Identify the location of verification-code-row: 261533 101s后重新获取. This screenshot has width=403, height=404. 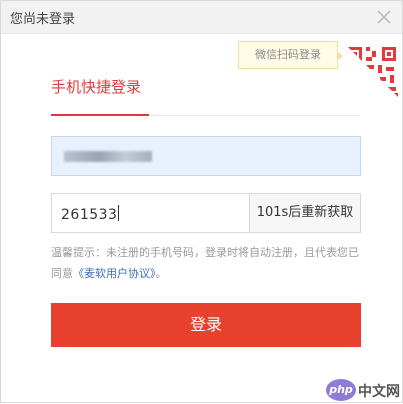
(206, 213).